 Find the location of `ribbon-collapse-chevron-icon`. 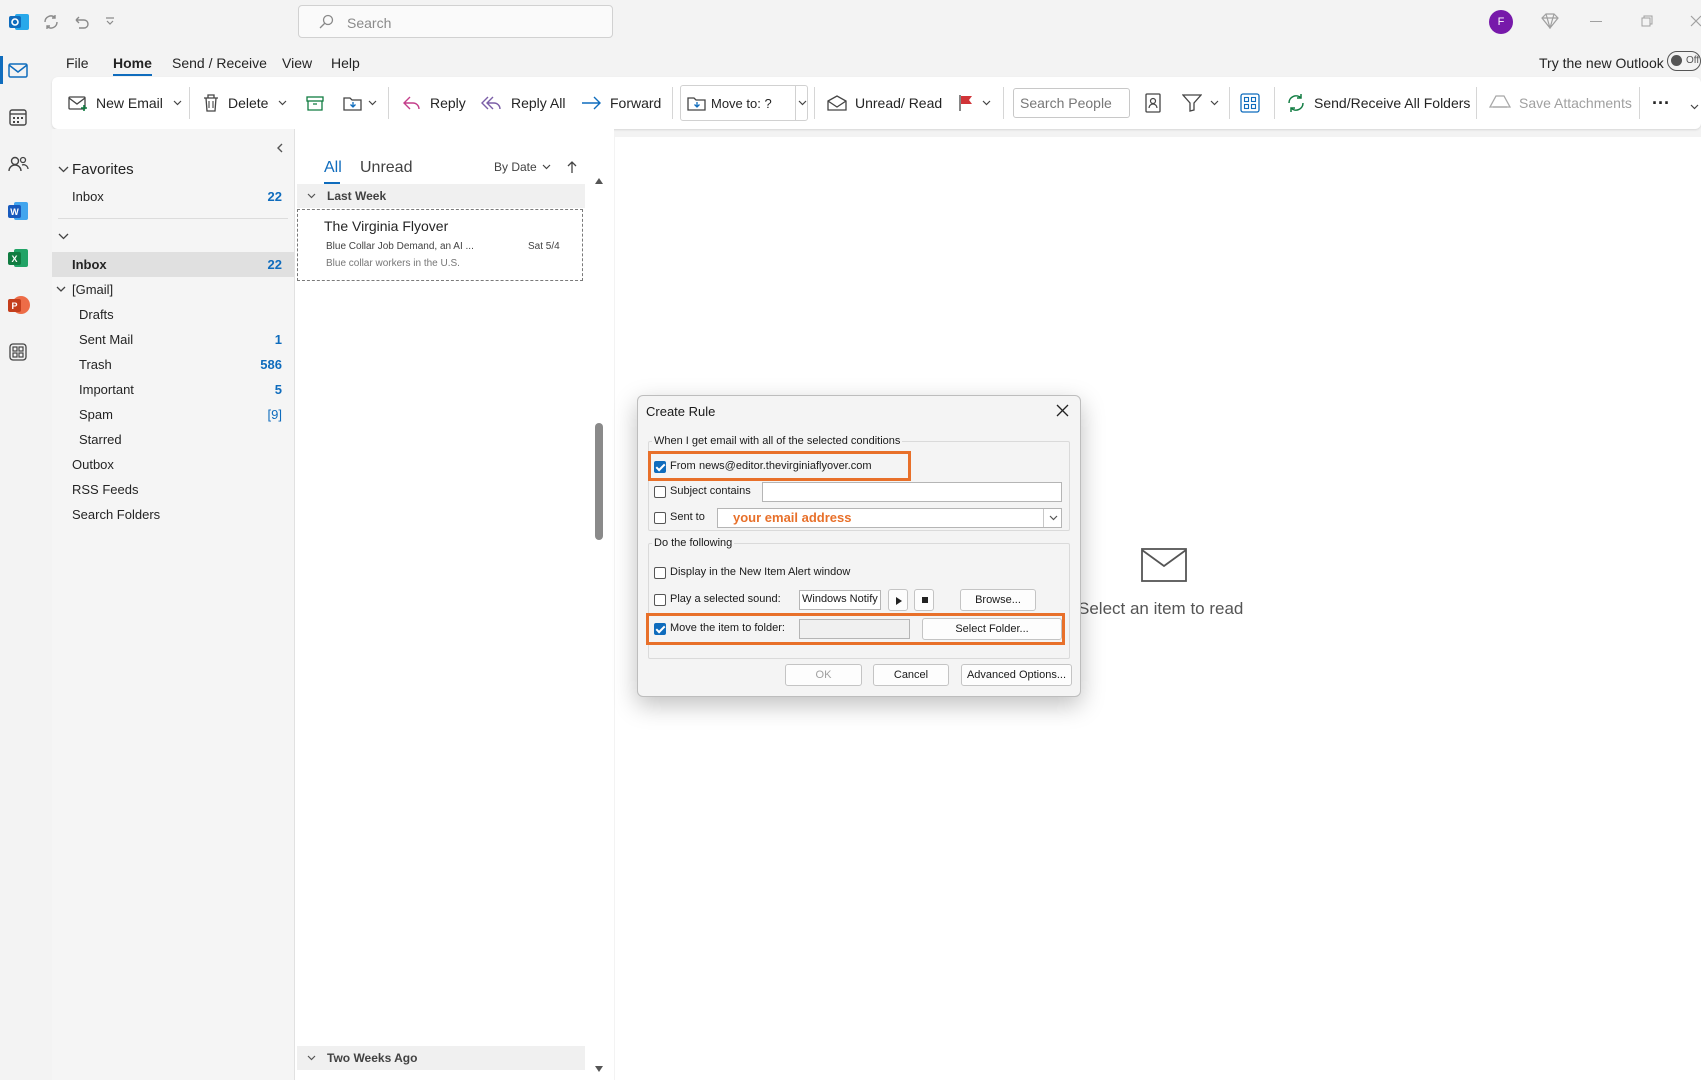

ribbon-collapse-chevron-icon is located at coordinates (1694, 107).